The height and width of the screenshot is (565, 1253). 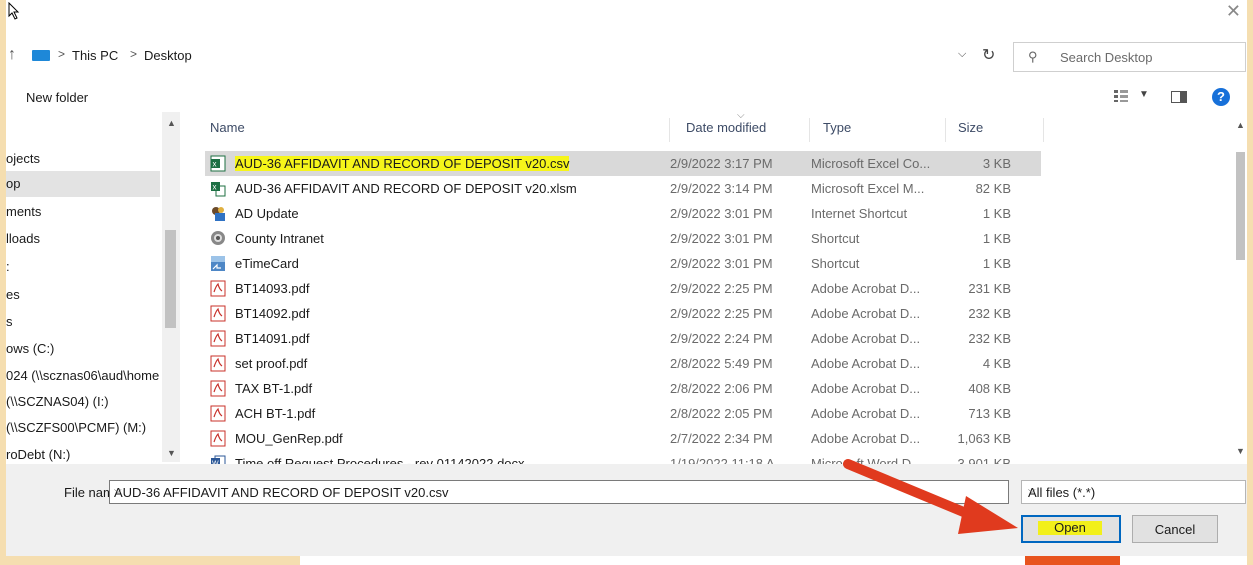 What do you see at coordinates (837, 127) in the screenshot?
I see `column-header-type: Type` at bounding box center [837, 127].